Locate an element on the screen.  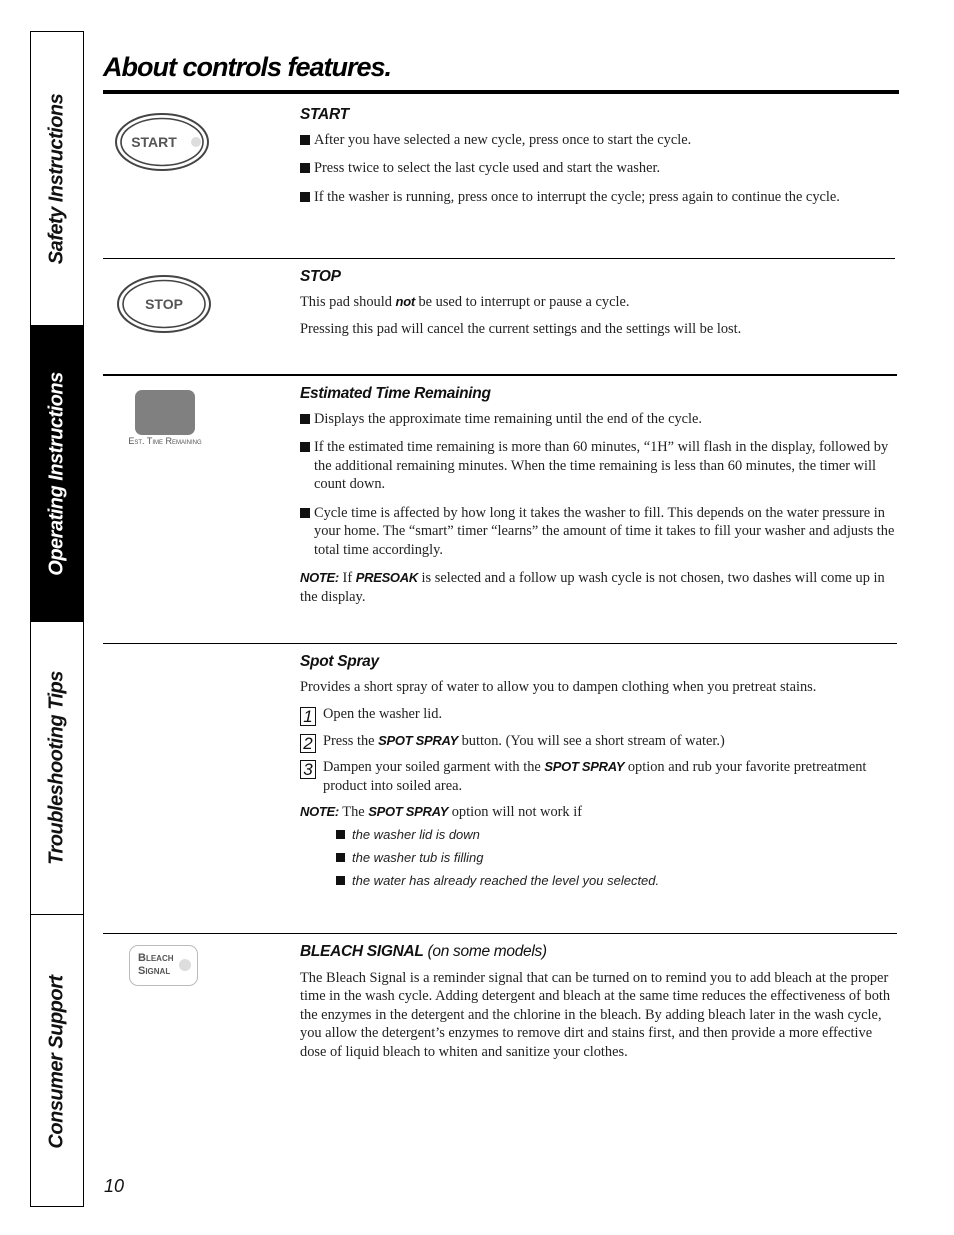
tab-label: Operating Instructions is located at coordinates (56, 473).